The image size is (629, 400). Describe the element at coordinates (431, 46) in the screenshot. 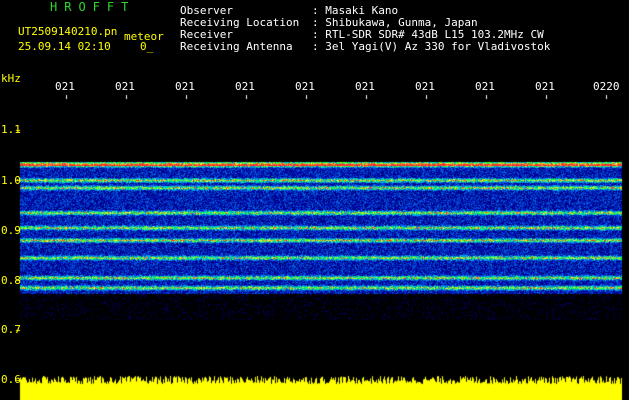

I see `field-value-antenna: : 3el Yagi(V) Az 330 for Vladivostok` at that location.